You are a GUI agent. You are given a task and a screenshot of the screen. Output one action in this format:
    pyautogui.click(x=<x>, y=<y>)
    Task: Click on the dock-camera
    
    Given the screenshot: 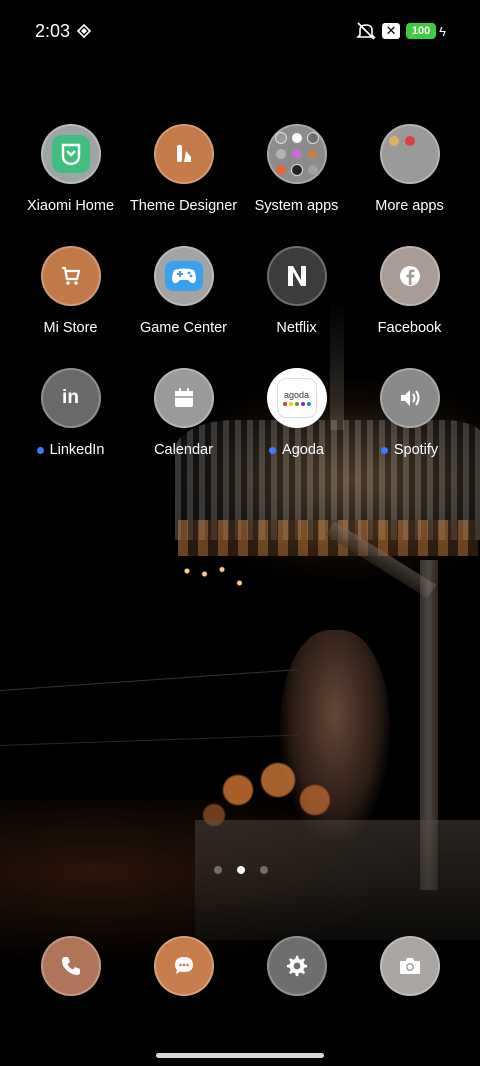 What is the action you would take?
    pyautogui.click(x=409, y=966)
    